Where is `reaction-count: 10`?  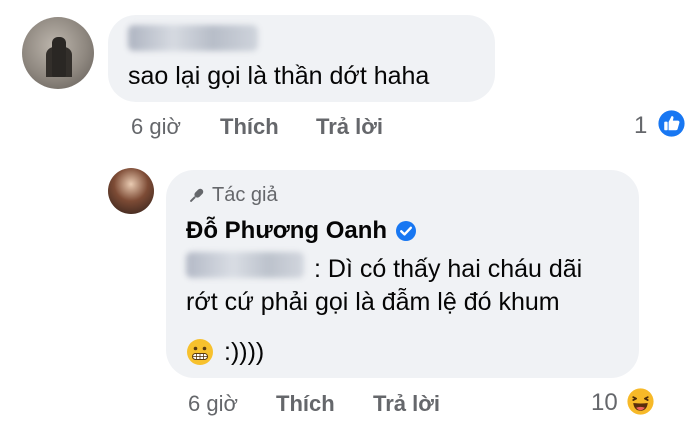 reaction-count: 10 is located at coordinates (604, 403).